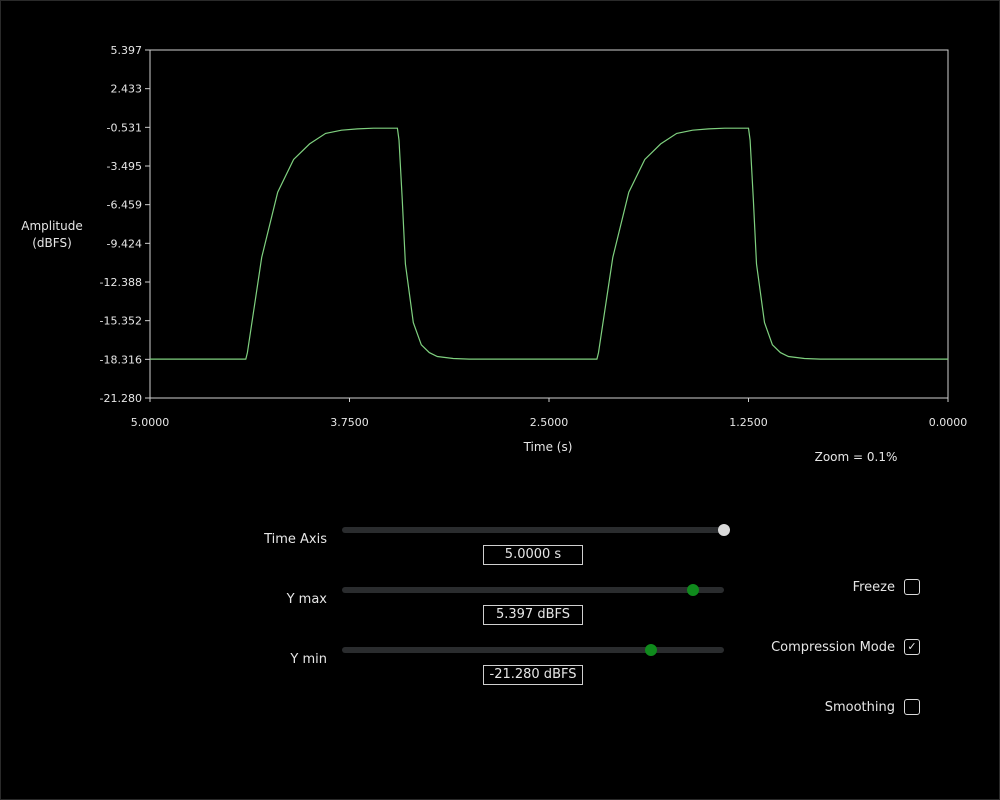 The image size is (1000, 800). What do you see at coordinates (548, 447) in the screenshot?
I see `x-axis-label: Time (s)` at bounding box center [548, 447].